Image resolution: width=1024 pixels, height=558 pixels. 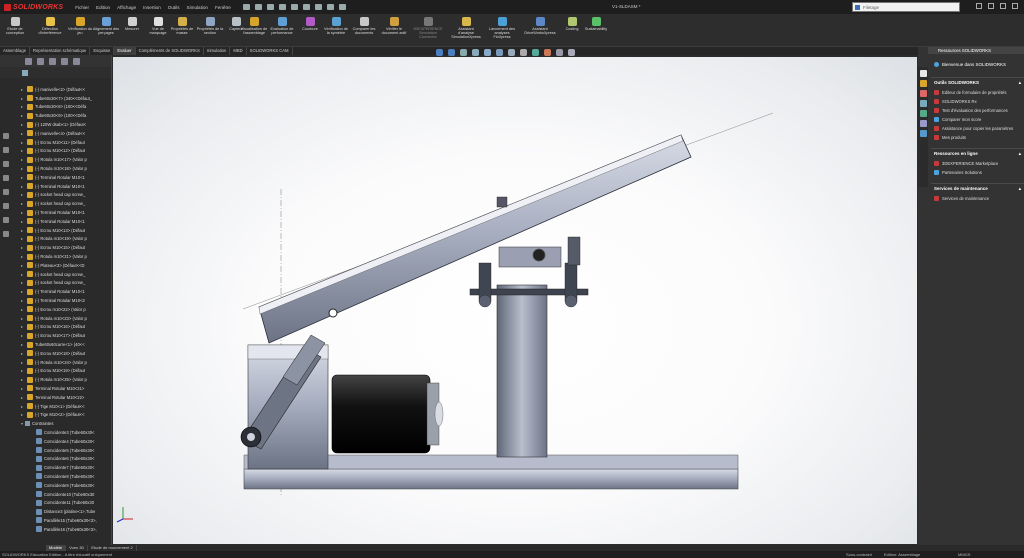 I want to click on feature-tree-icon, so click(x=28, y=61).